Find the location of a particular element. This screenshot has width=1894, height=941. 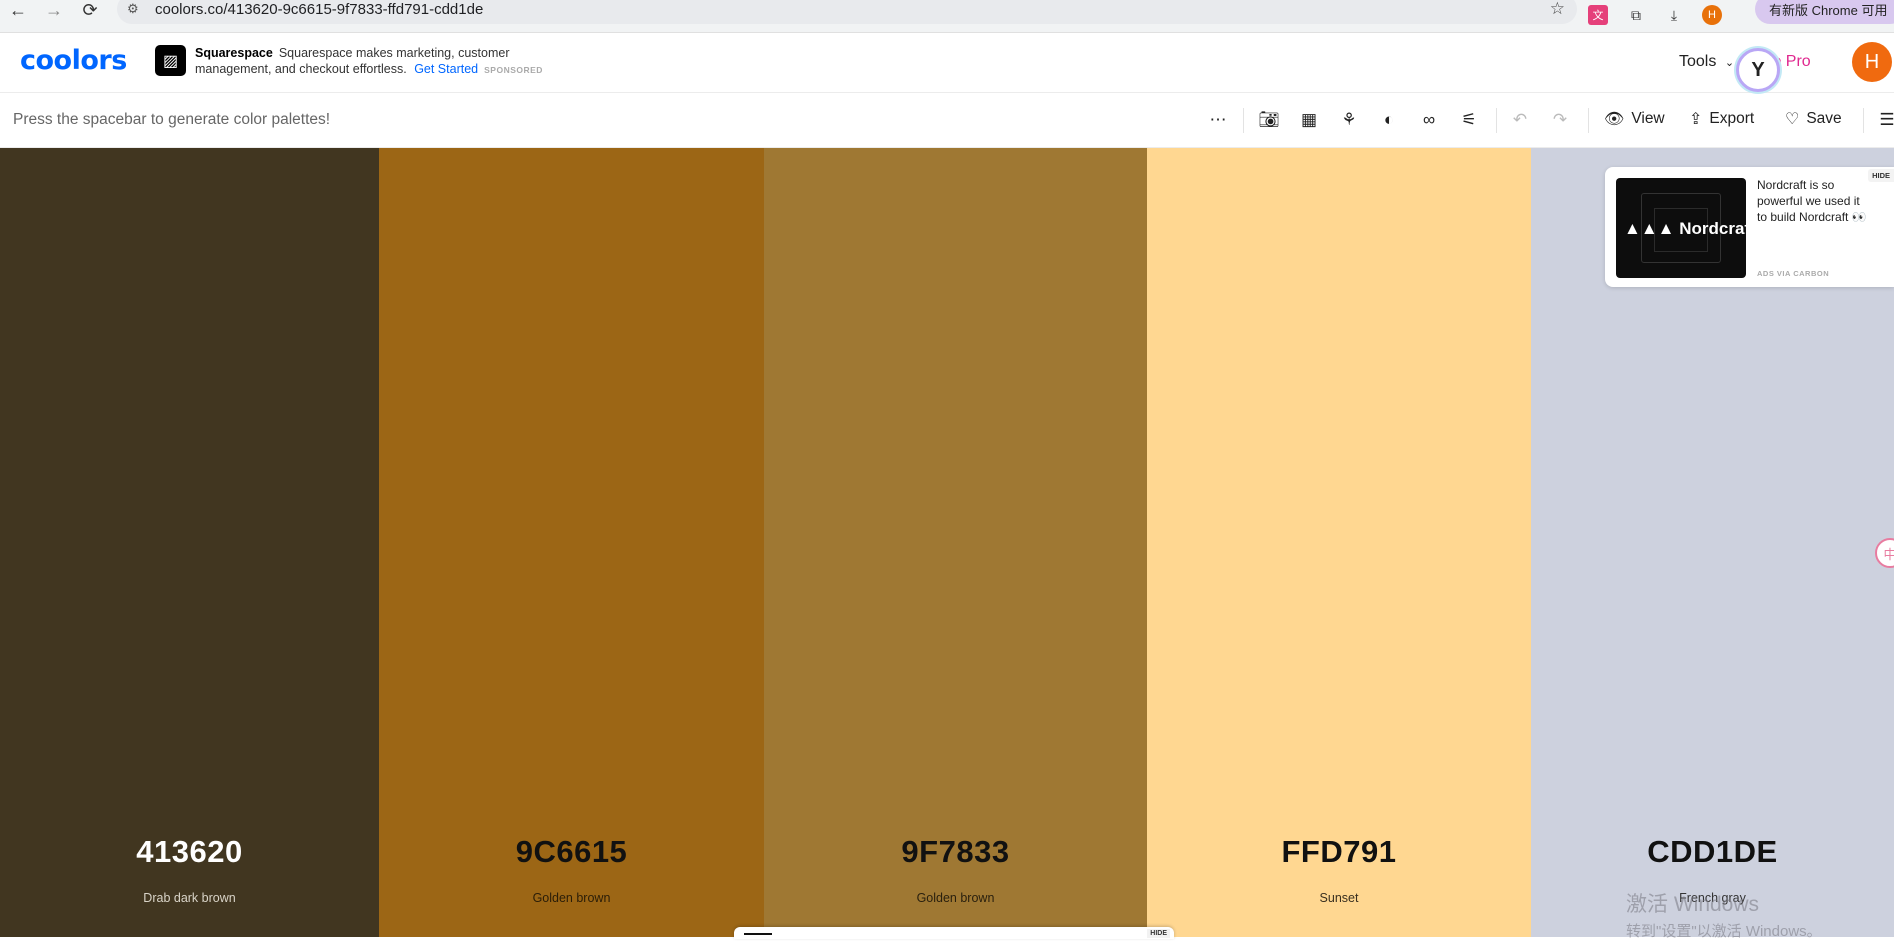

ads-via-carbon-link: ADS VIA CARBON is located at coordinates (1793, 273).